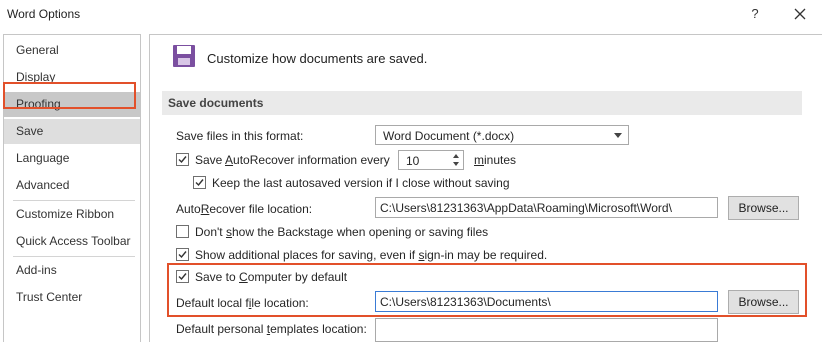 The height and width of the screenshot is (342, 822). Describe the element at coordinates (72, 131) in the screenshot. I see `sidebar-item-save: Save` at that location.